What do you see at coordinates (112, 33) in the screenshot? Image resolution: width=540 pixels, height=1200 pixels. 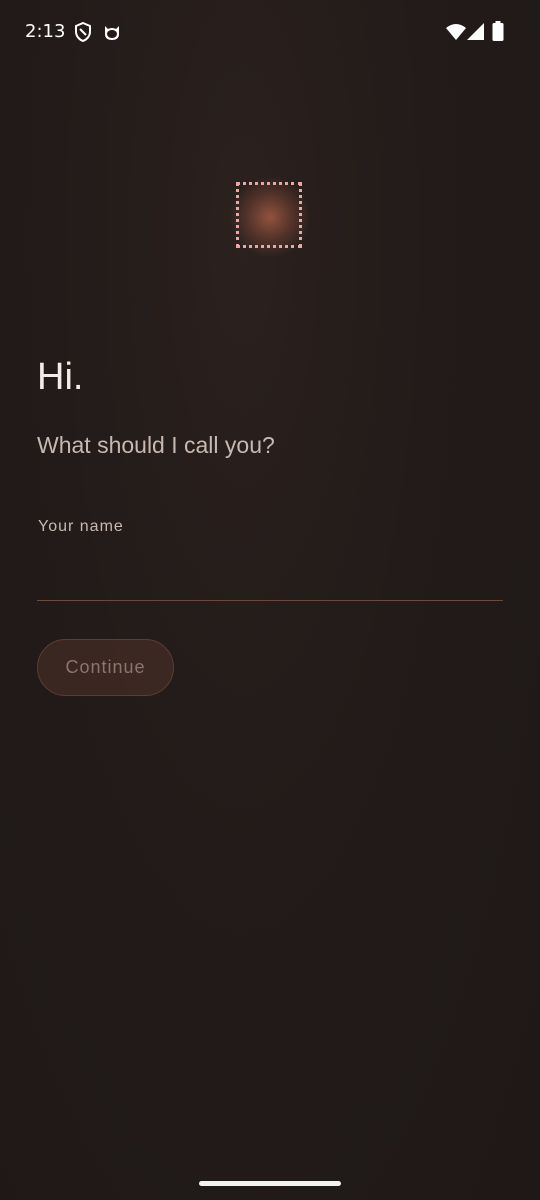 I see `cat-face-icon` at bounding box center [112, 33].